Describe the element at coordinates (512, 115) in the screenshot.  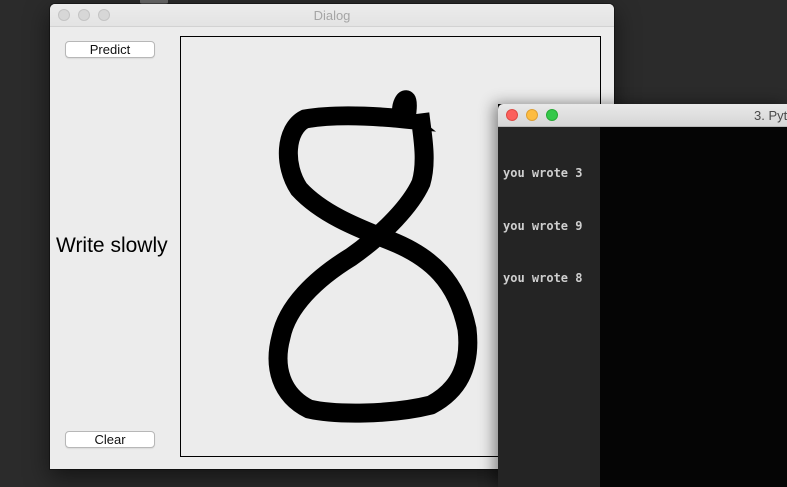
I see `close-button` at that location.